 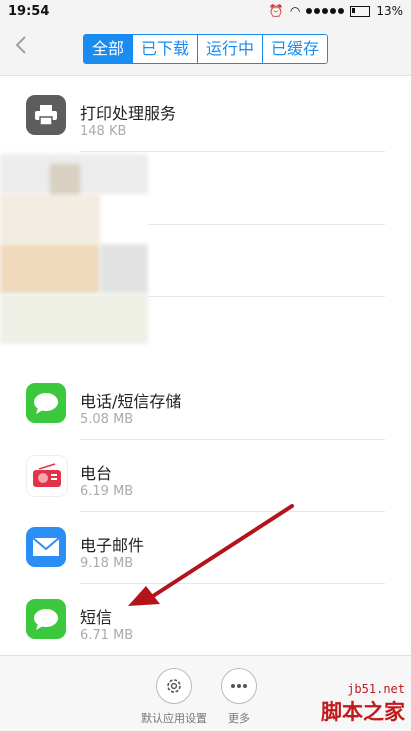 I want to click on watermark: jb51.net 脚本之家, so click(x=363, y=704).